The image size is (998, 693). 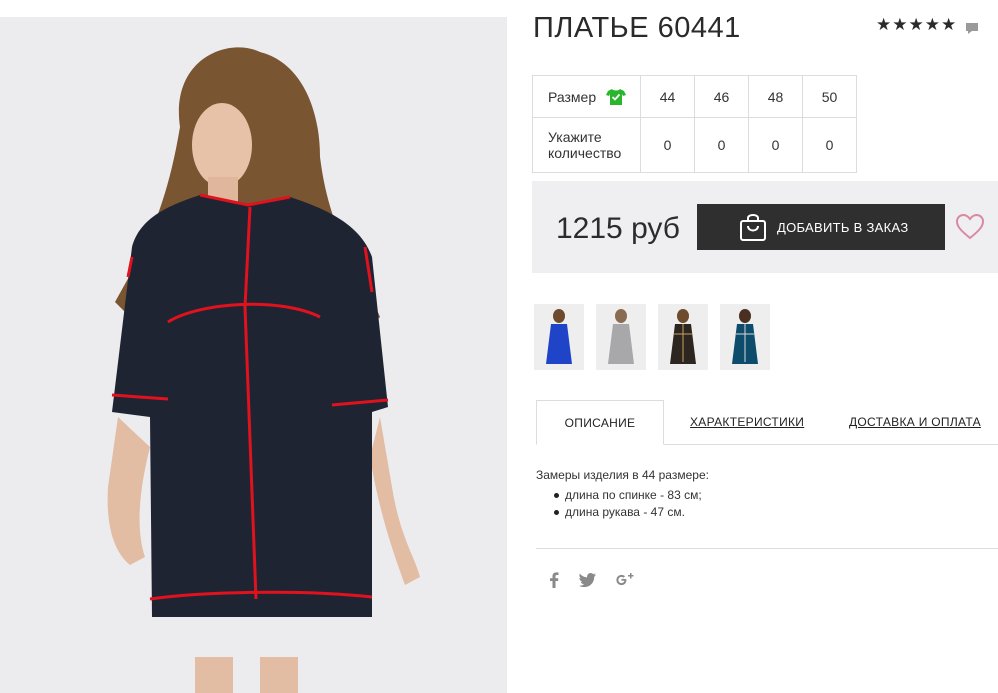 I want to click on size-option: 48, so click(x=775, y=96).